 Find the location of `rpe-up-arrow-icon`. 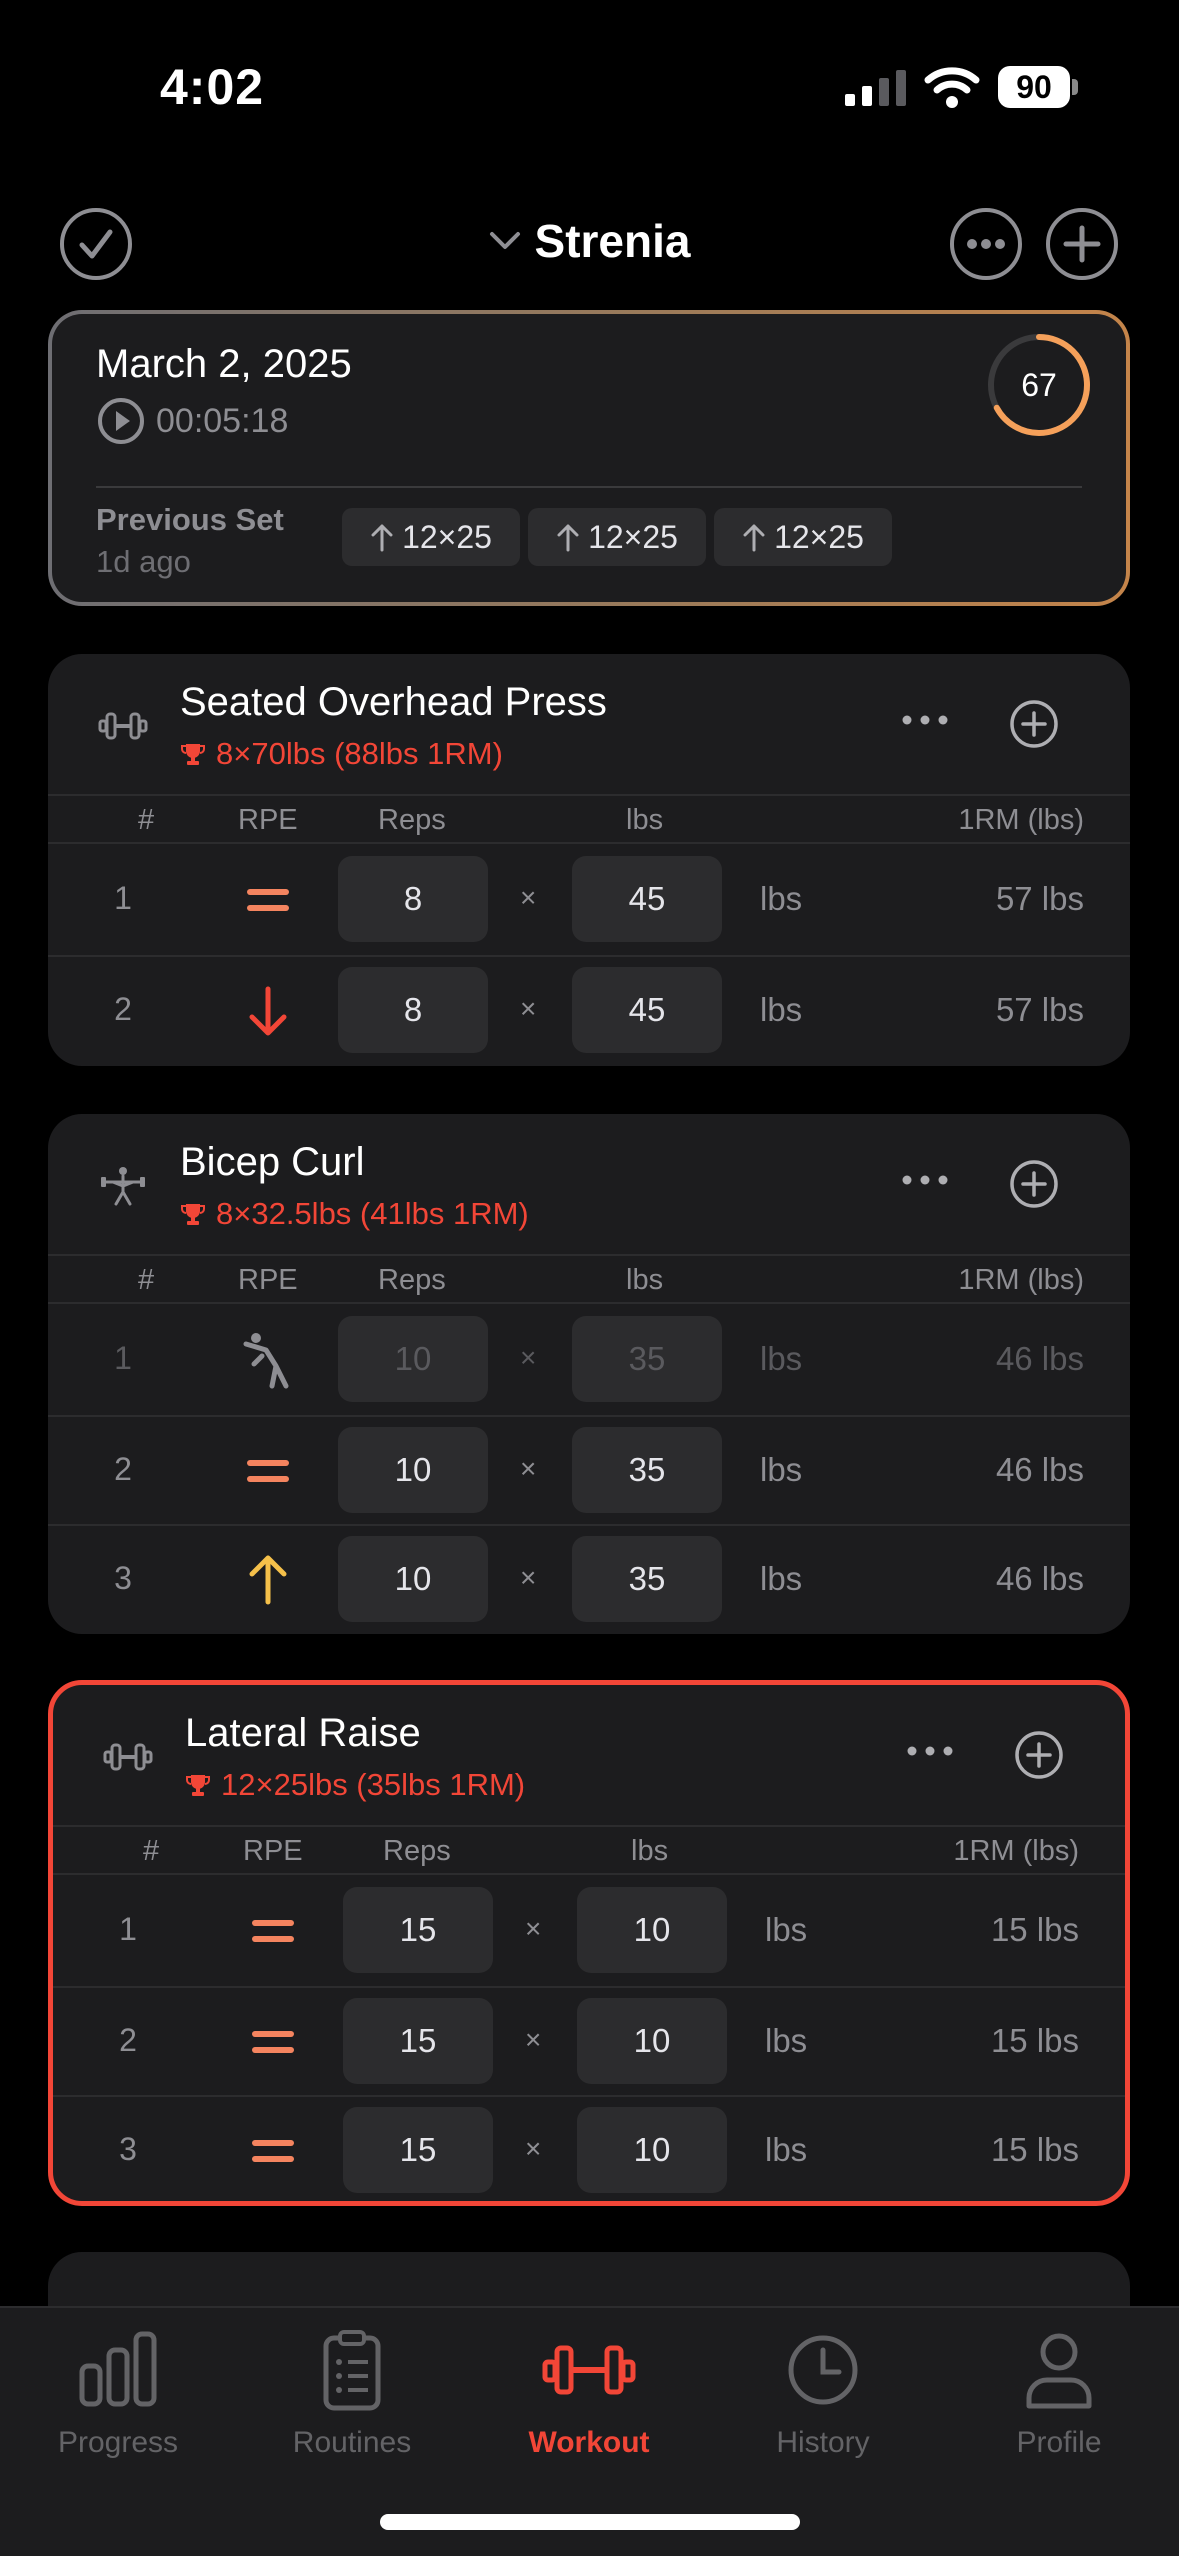

rpe-up-arrow-icon is located at coordinates (268, 1580).